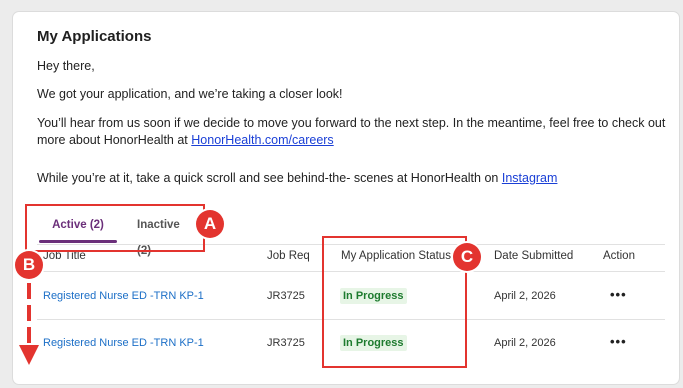  I want to click on callout-badge-b: B, so click(29, 265).